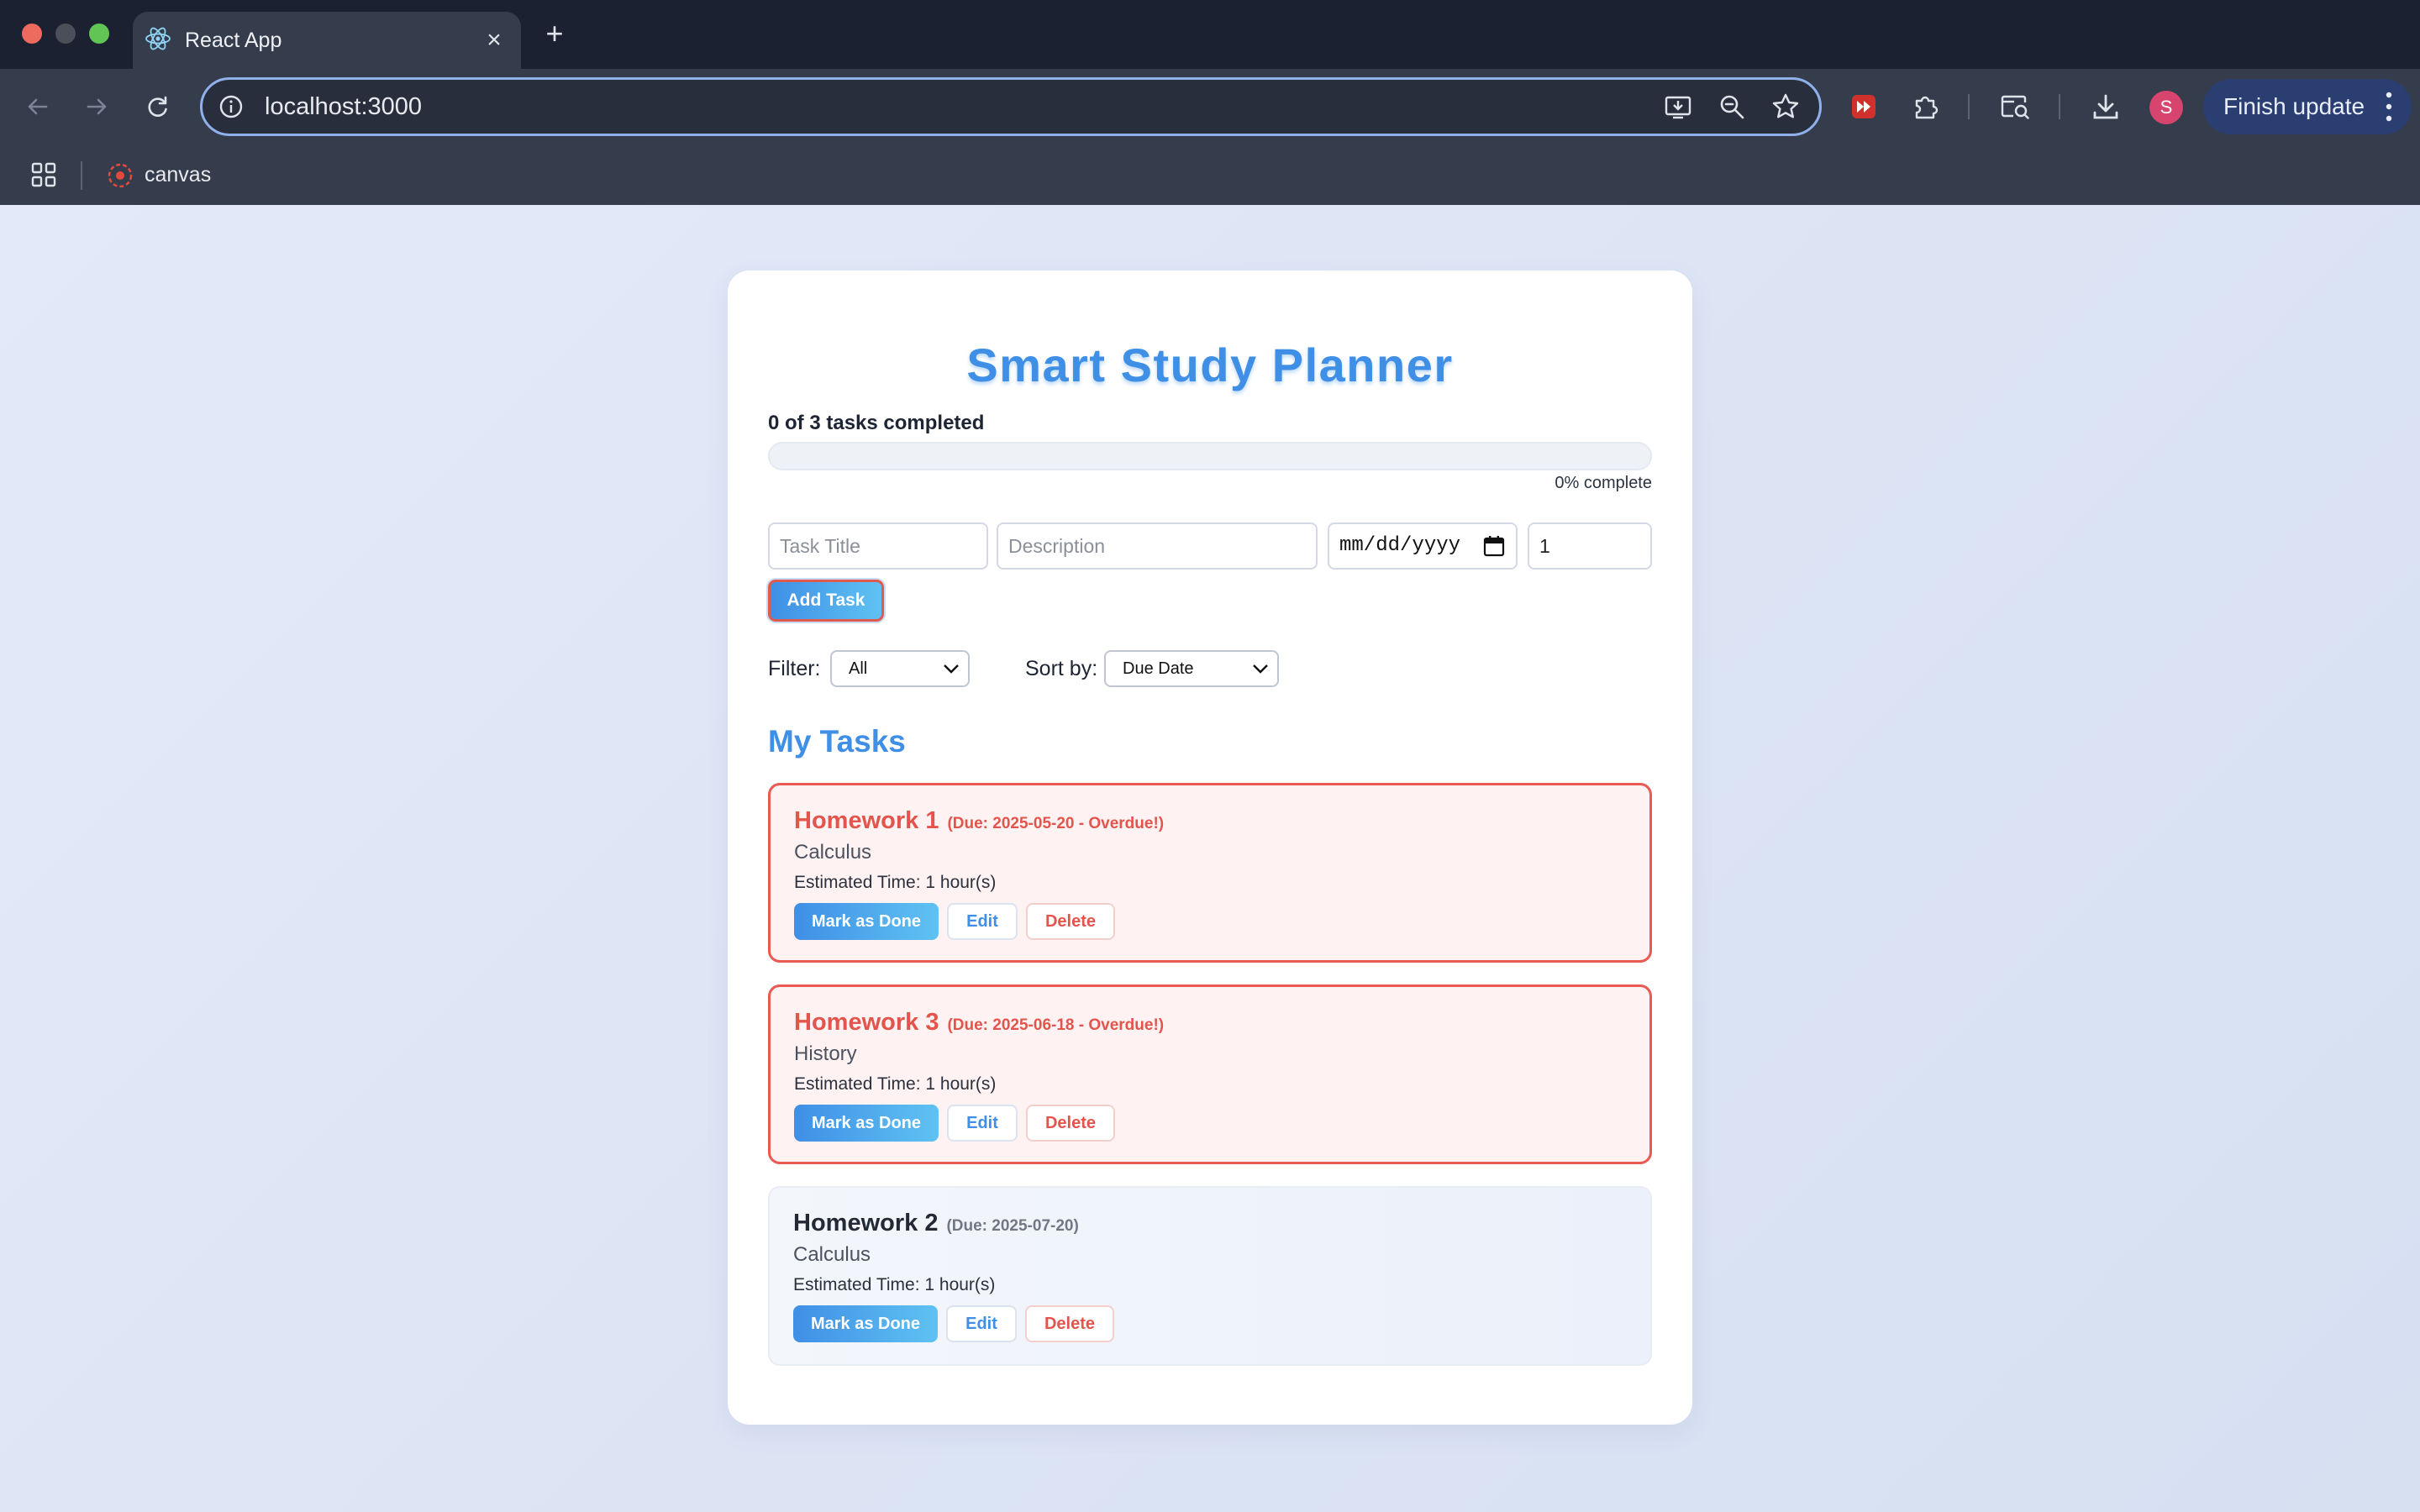  Describe the element at coordinates (494, 40) in the screenshot. I see `tab-close-icon: ×` at that location.